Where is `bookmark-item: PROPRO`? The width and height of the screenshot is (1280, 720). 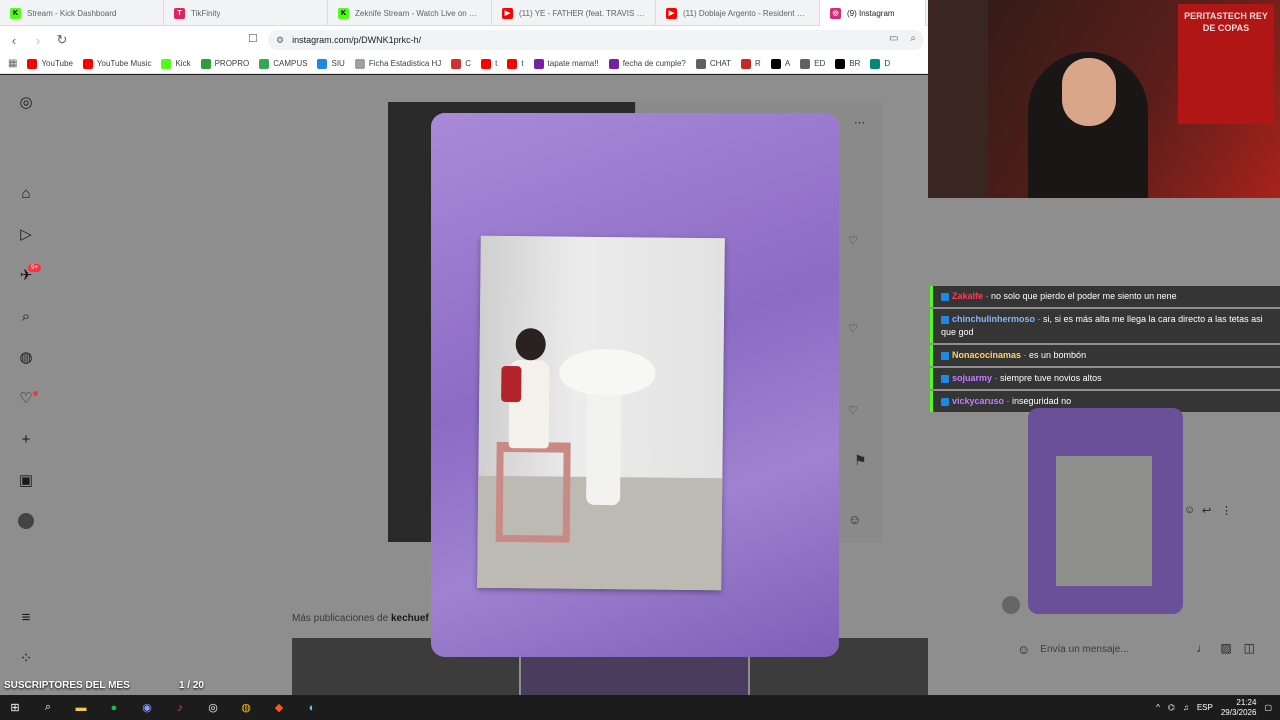
bookmark-item: PROPRO is located at coordinates (225, 63).